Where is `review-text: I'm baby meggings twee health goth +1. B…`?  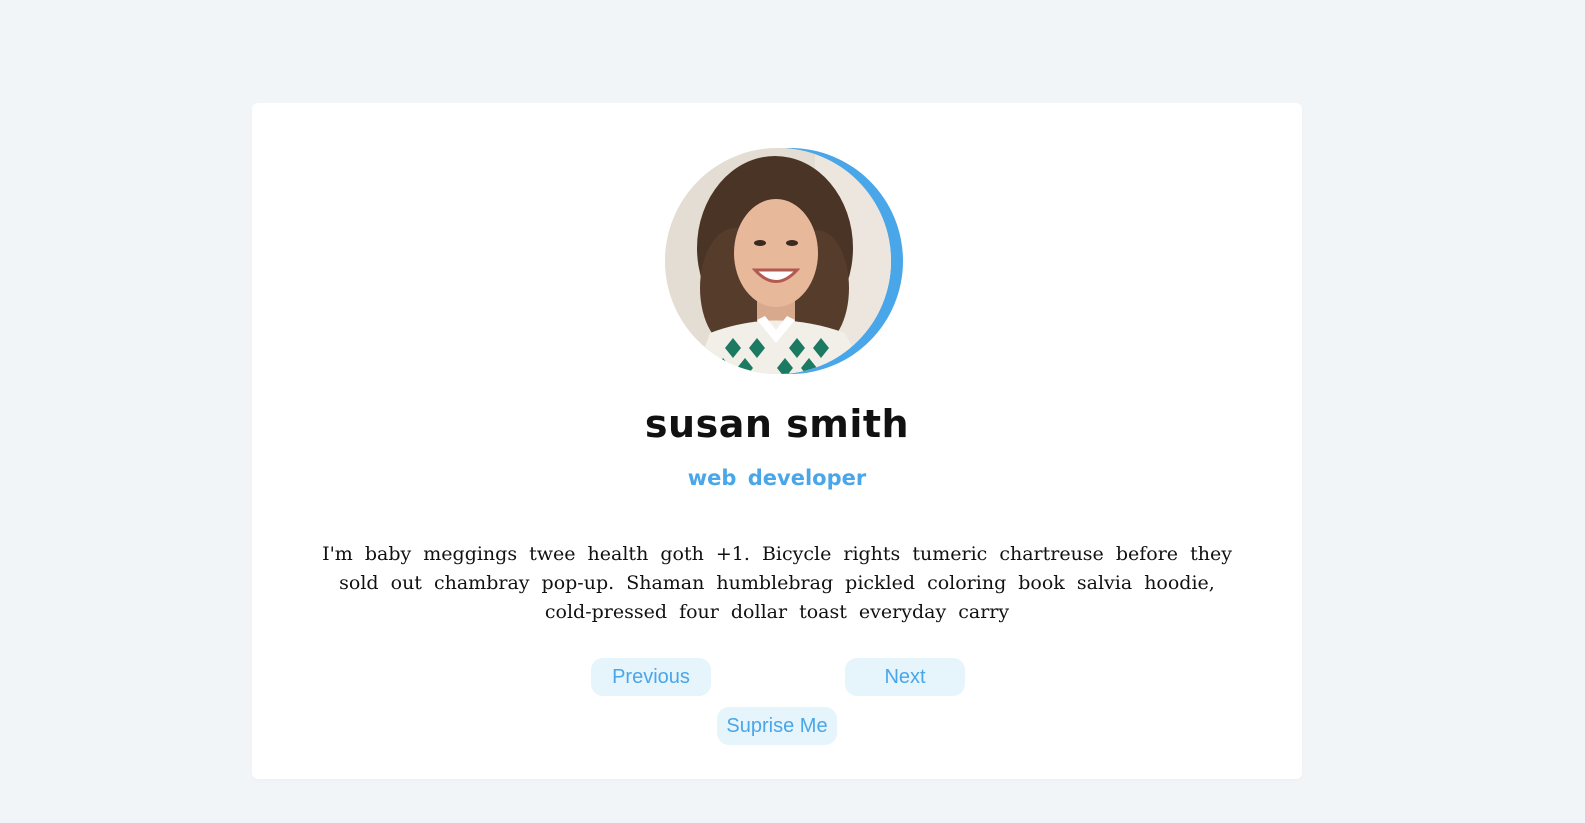 review-text: I'm baby meggings twee health goth +1. B… is located at coordinates (777, 583).